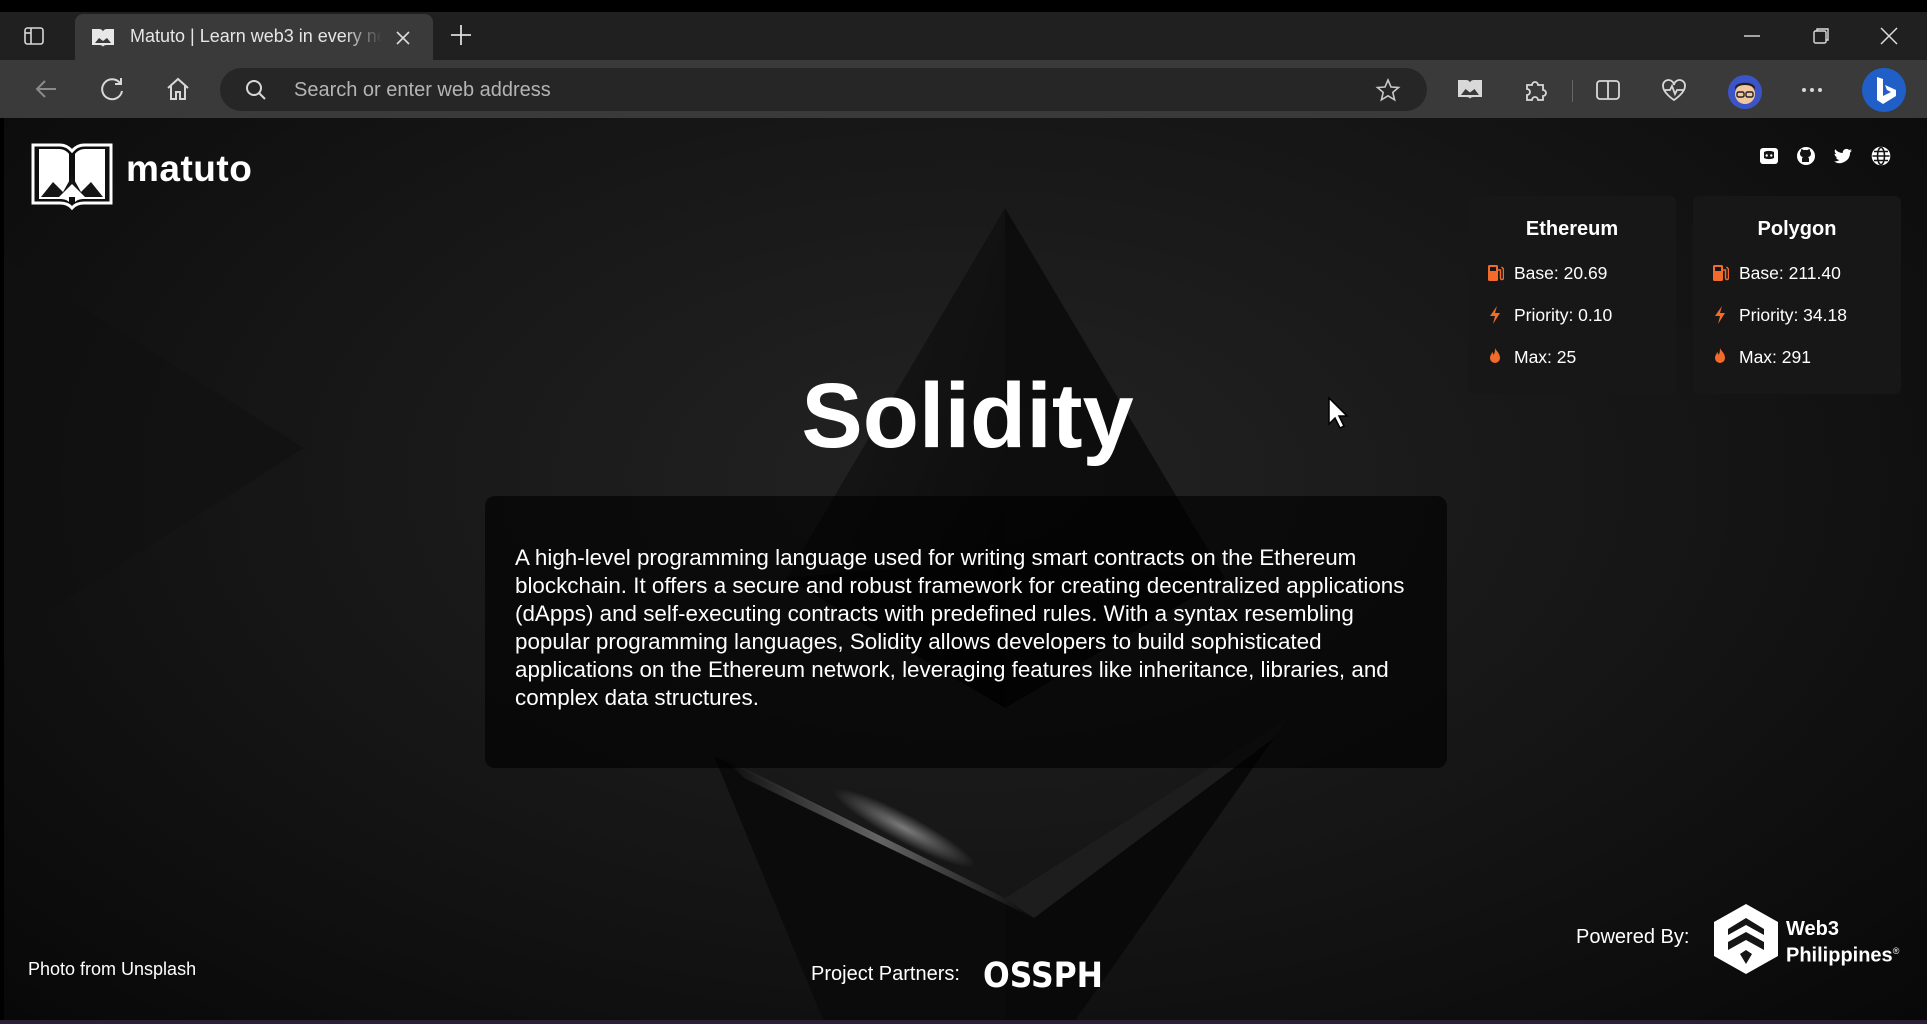 This screenshot has width=1927, height=1024. What do you see at coordinates (461, 35) in the screenshot?
I see `plus-icon` at bounding box center [461, 35].